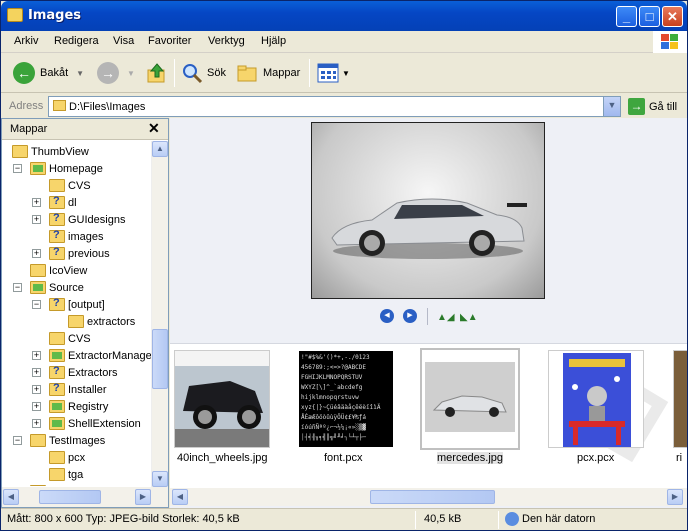 The height and width of the screenshot is (531, 688). Describe the element at coordinates (63, 202) in the screenshot. I see `tree-item: dl` at that location.